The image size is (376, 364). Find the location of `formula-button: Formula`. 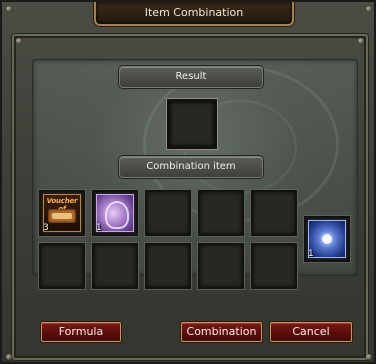

formula-button: Formula is located at coordinates (81, 332).